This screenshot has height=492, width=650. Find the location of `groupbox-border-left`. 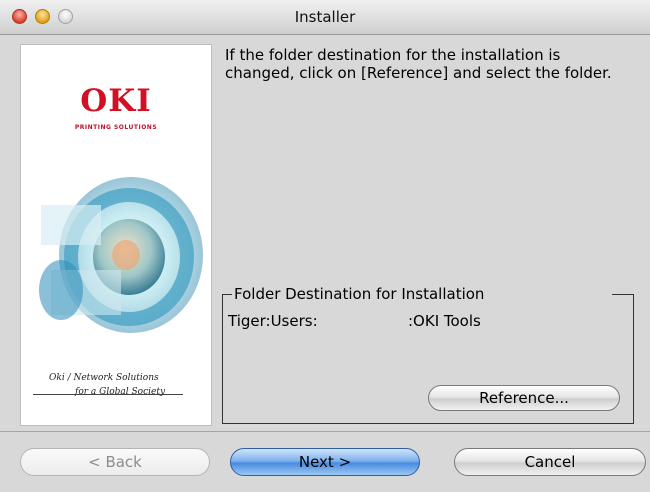

groupbox-border-left is located at coordinates (227, 294).